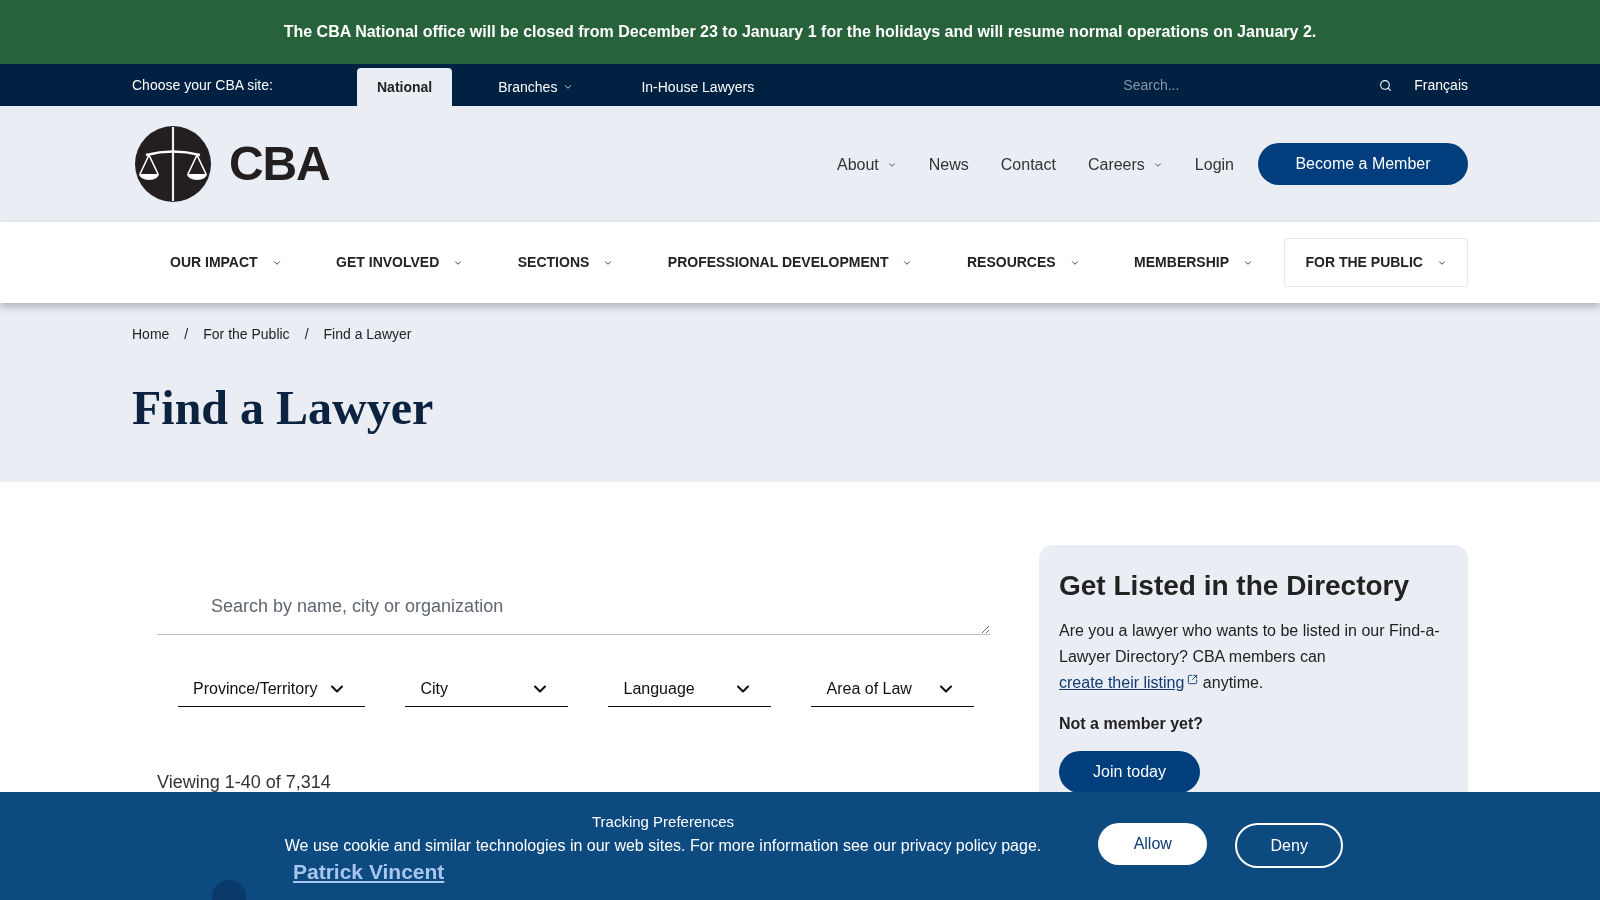 The height and width of the screenshot is (900, 1600). Describe the element at coordinates (405, 87) in the screenshot. I see `site-tab: National` at that location.